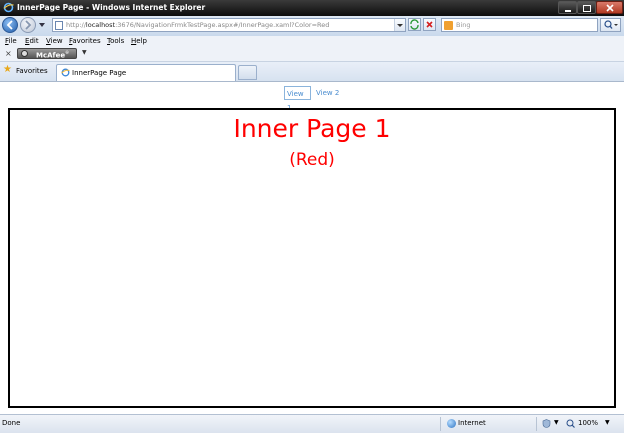 Image resolution: width=624 pixels, height=433 pixels. I want to click on search-button, so click(610, 25).